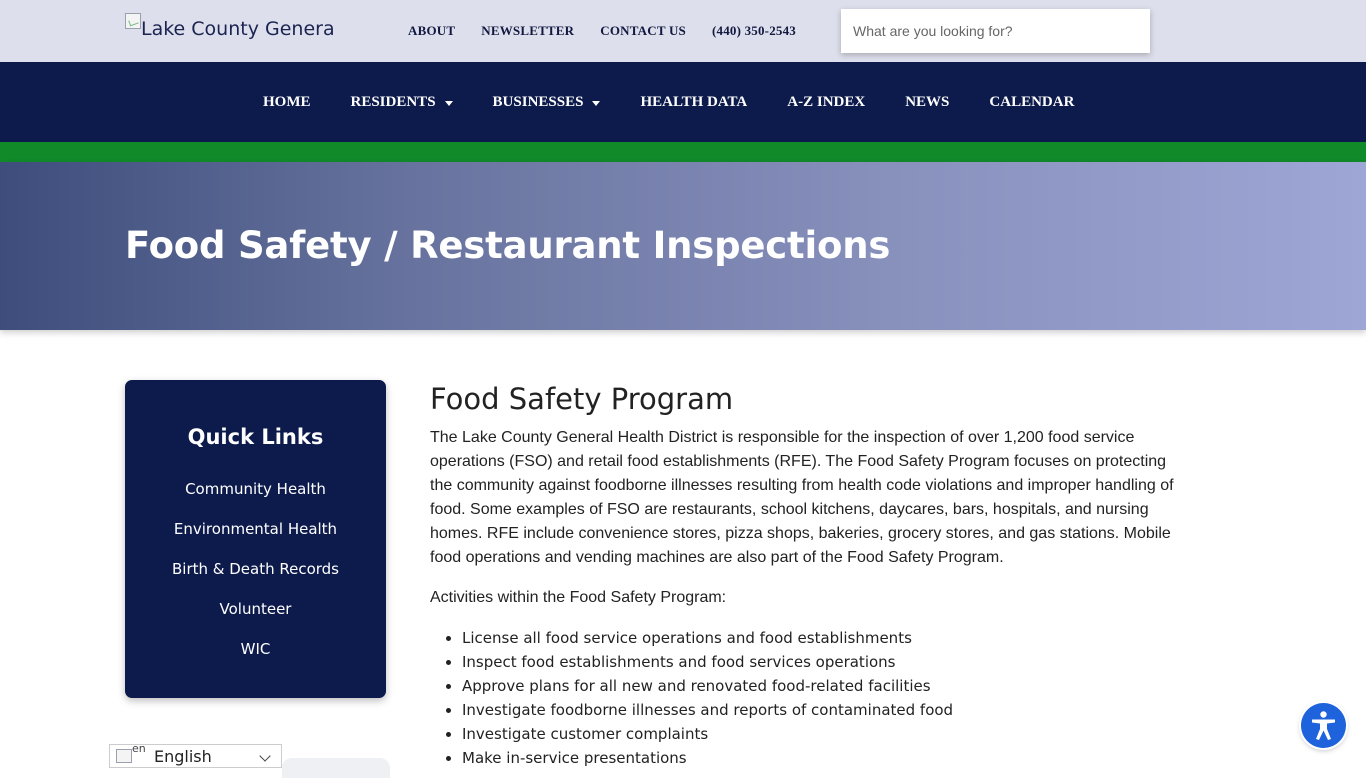 This screenshot has width=1366, height=778. Describe the element at coordinates (818, 758) in the screenshot. I see `list-item: Make in-service presentations` at that location.